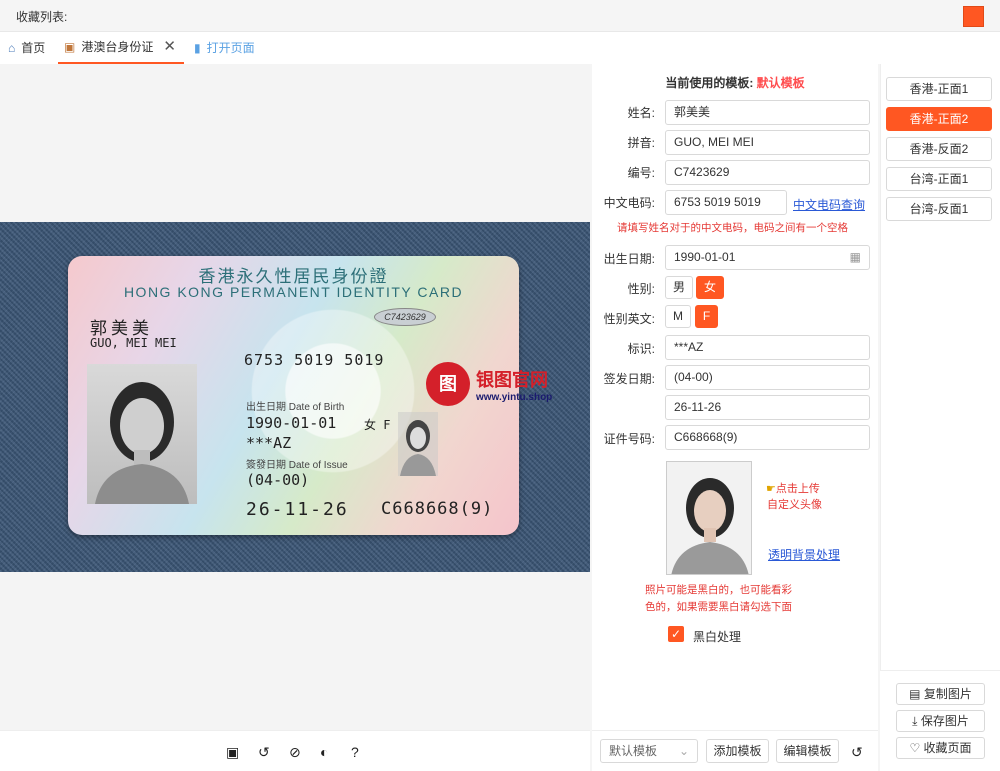 The height and width of the screenshot is (771, 1000). Describe the element at coordinates (767, 407) in the screenshot. I see `issue-input-2: 26-11-26` at that location.